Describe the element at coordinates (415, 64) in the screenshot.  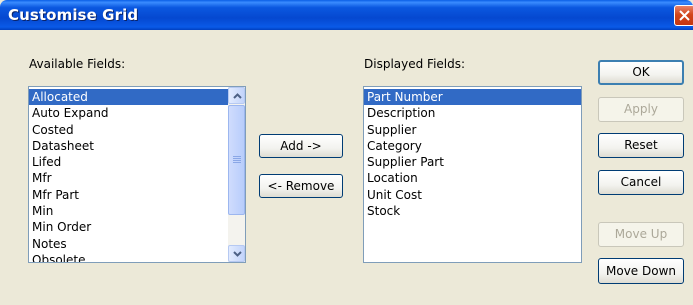
I see `displayed-fields-label: Displayed Fields:` at that location.